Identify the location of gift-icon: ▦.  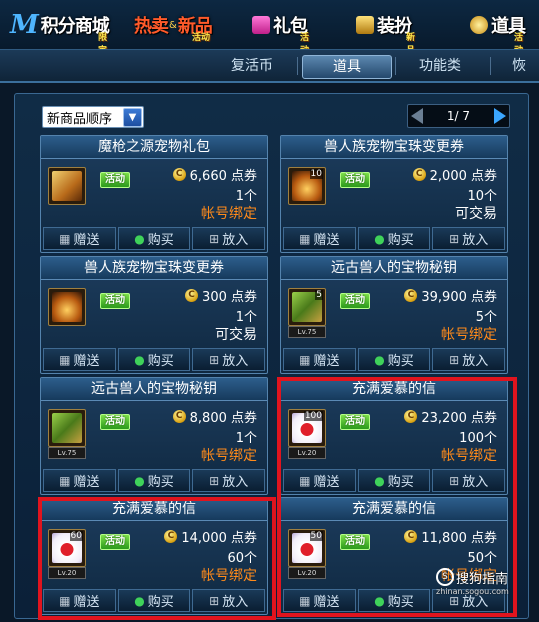
(65, 359).